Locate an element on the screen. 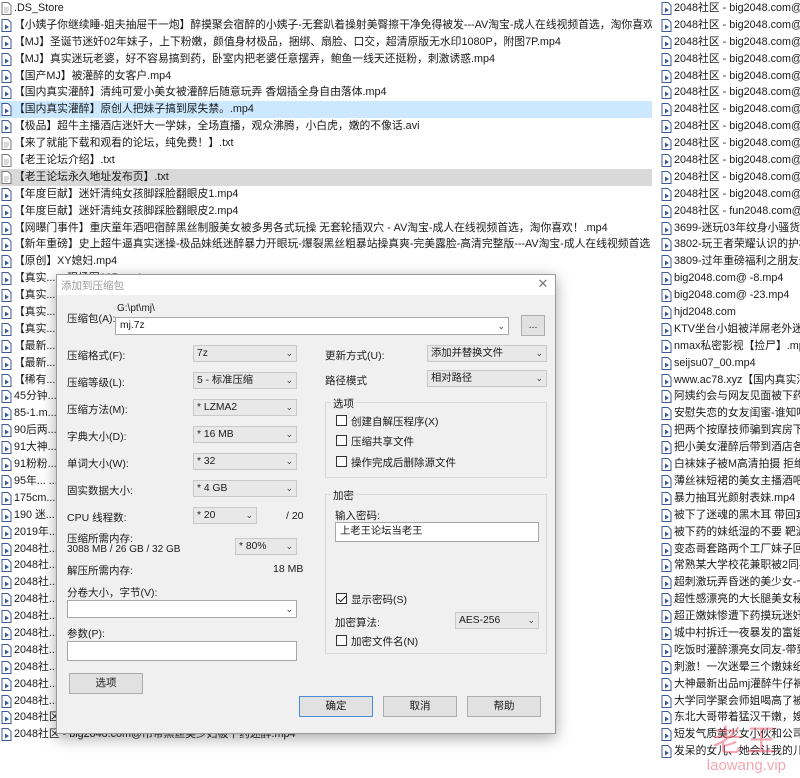  close-icon: ✕ is located at coordinates (543, 284).